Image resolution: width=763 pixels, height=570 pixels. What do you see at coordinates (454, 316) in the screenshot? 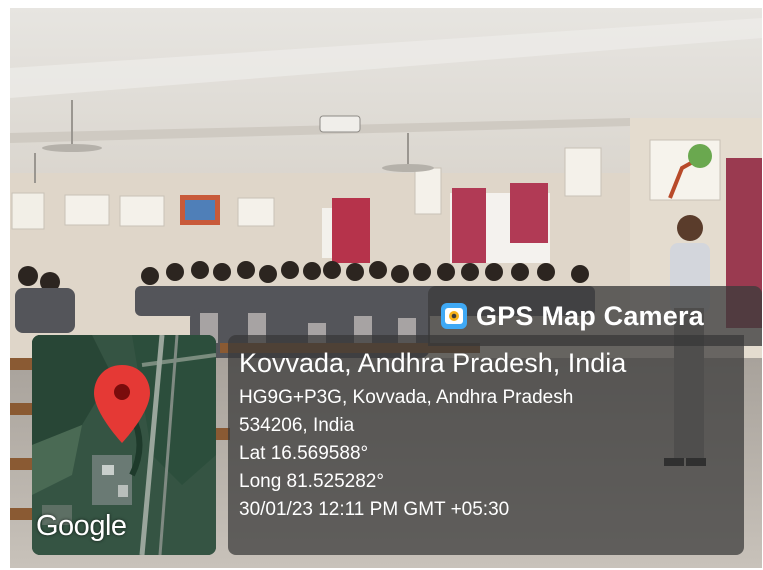
I see `gps-map-camera-icon` at bounding box center [454, 316].